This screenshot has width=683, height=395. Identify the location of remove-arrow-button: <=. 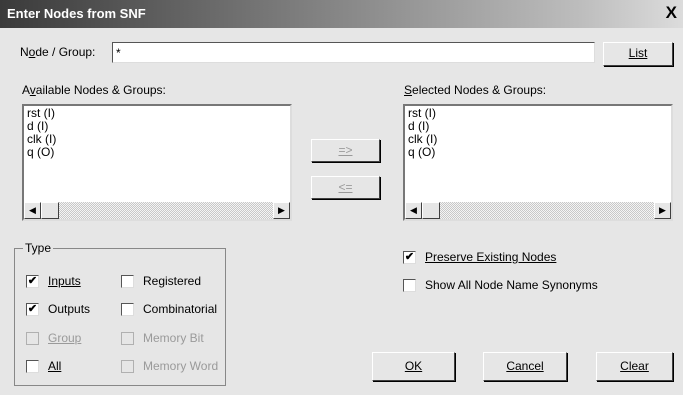
(345, 187).